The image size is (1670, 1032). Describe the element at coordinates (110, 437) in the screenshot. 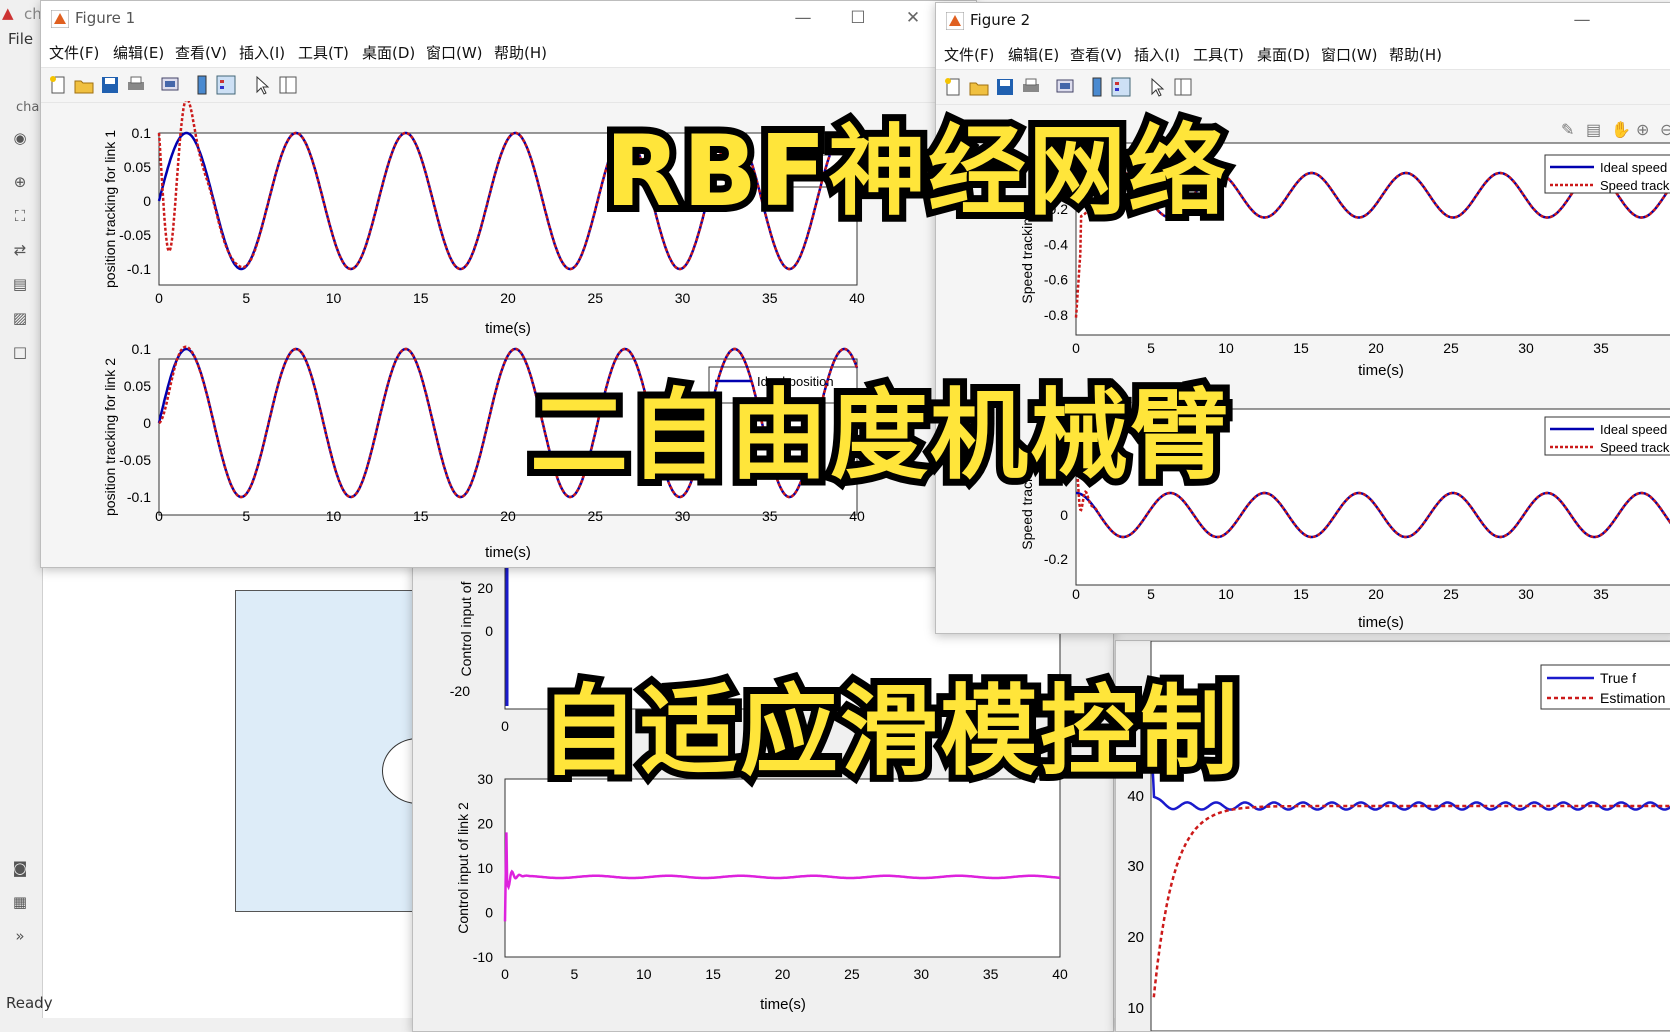

I see `f1-bottom-ylabel: position tracking for link 2` at that location.